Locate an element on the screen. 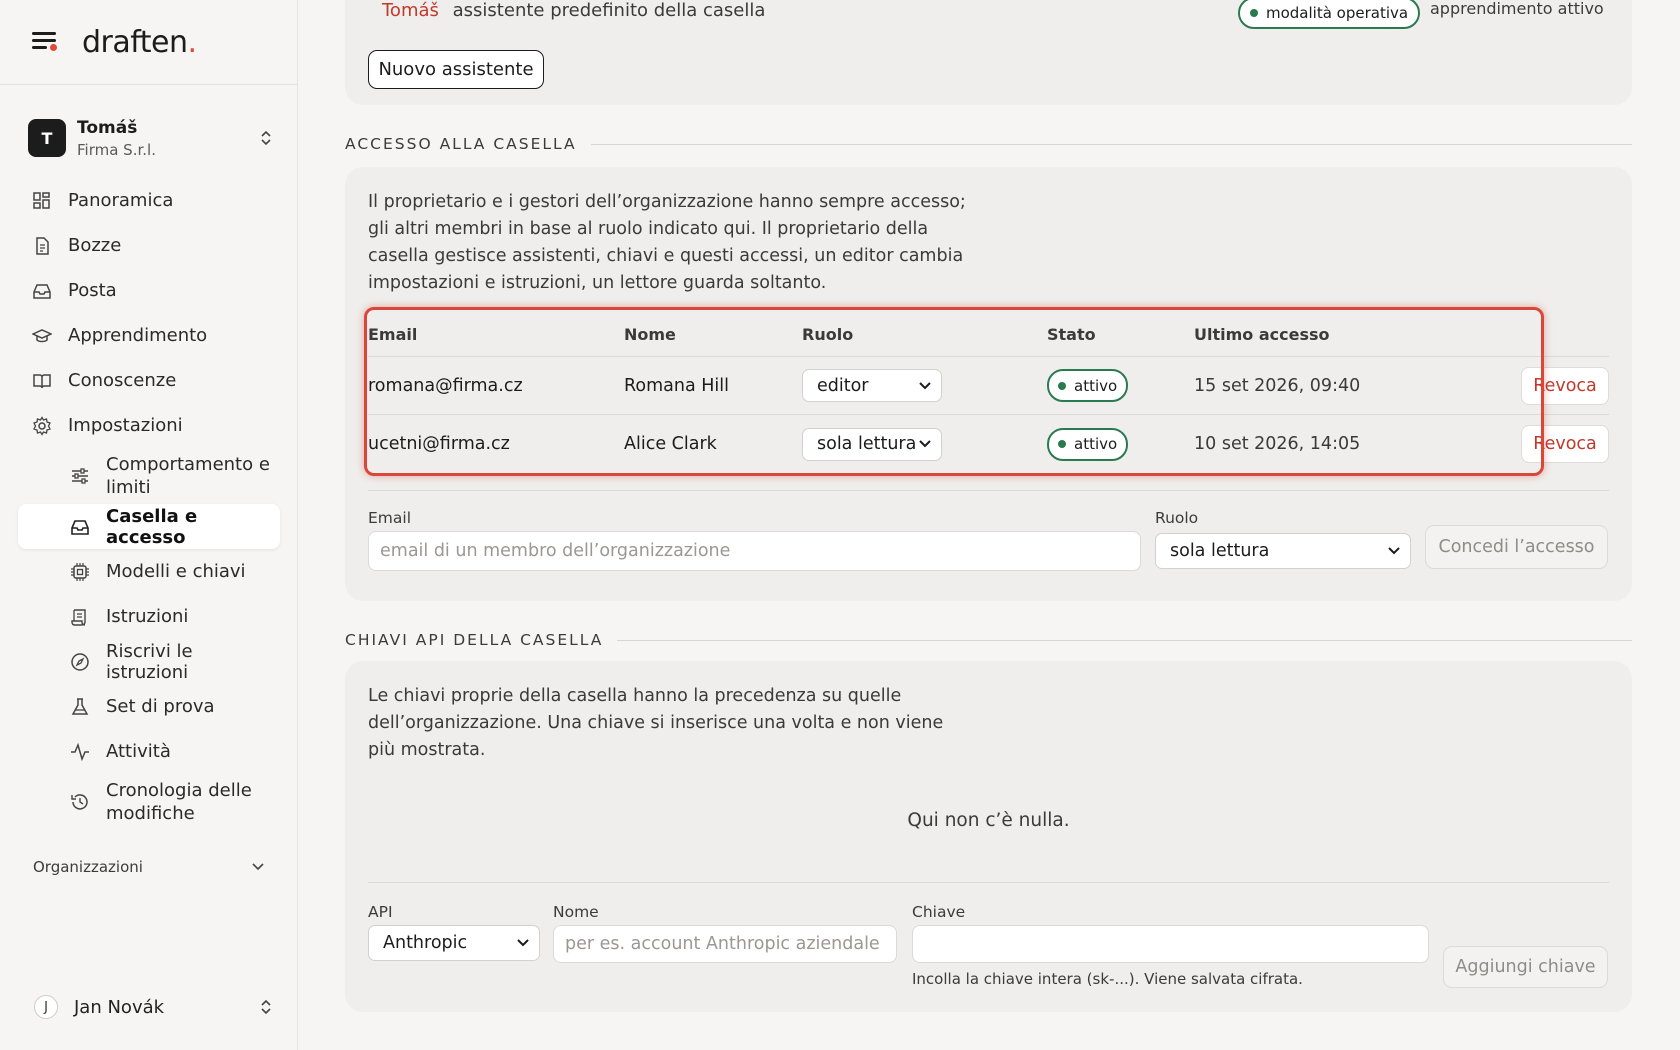  sidebar-item-casella-accesso: Casella e accesso is located at coordinates (149, 526).